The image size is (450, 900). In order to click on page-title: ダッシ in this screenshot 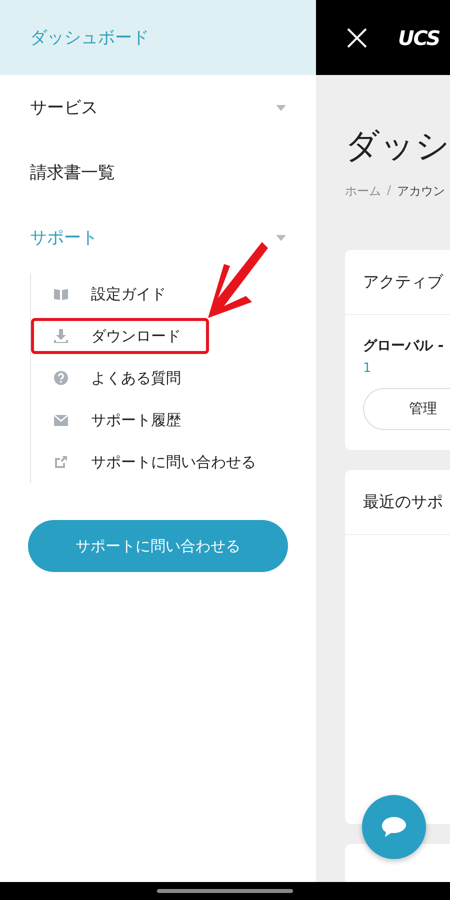, I will do `click(397, 146)`.